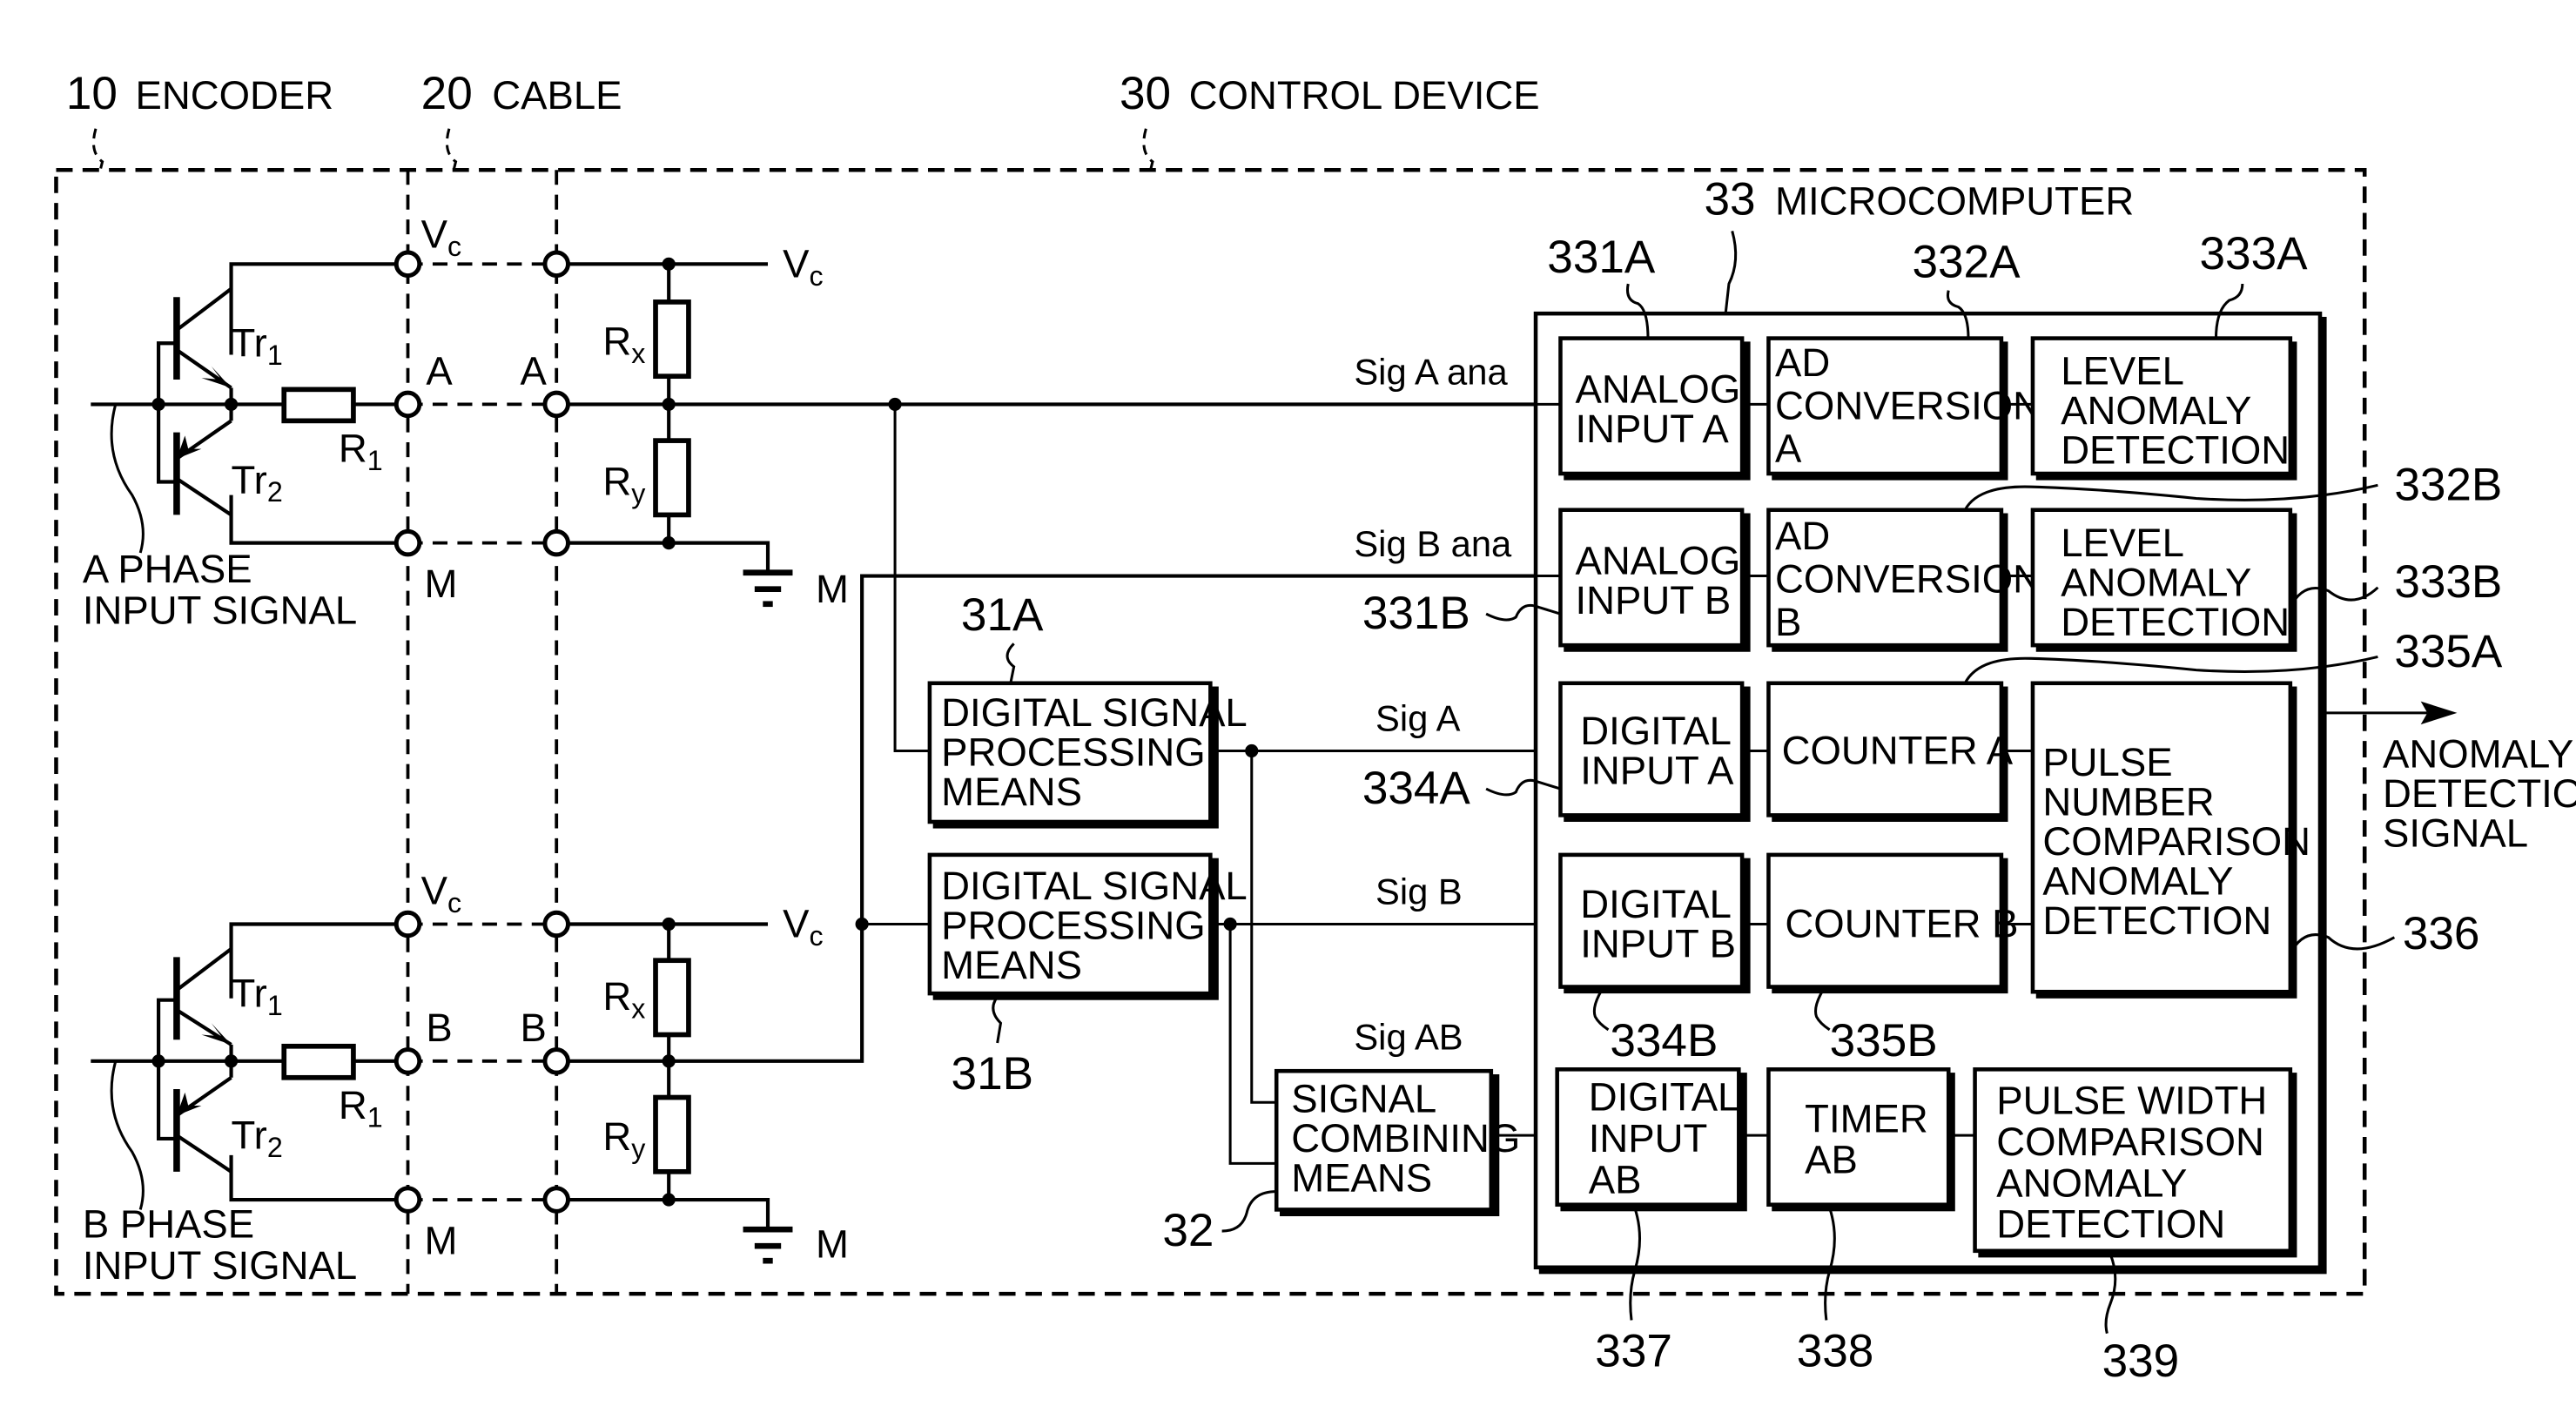 Image resolution: width=2576 pixels, height=1406 pixels. I want to click on timer-ab-line2: AB, so click(1831, 1160).